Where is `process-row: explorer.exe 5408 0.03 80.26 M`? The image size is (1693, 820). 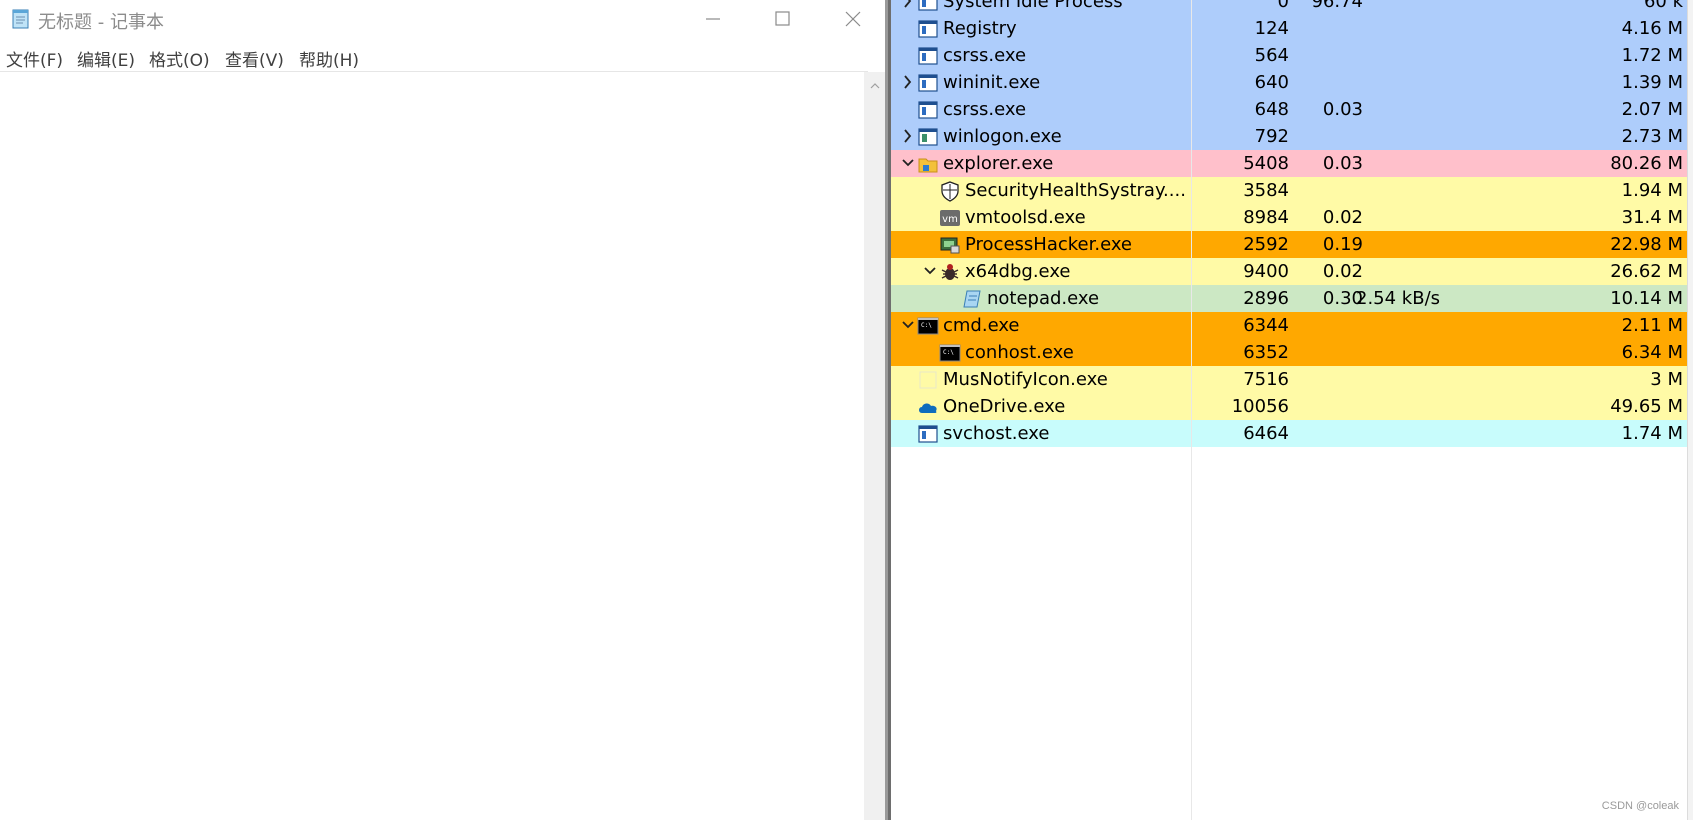
process-row: explorer.exe 5408 0.03 80.26 M is located at coordinates (1289, 163).